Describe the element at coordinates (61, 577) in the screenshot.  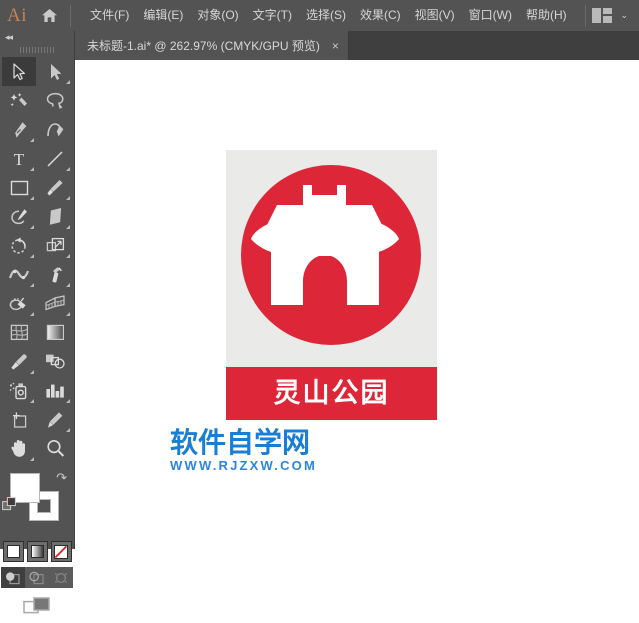
I see `draw-inside-button` at that location.